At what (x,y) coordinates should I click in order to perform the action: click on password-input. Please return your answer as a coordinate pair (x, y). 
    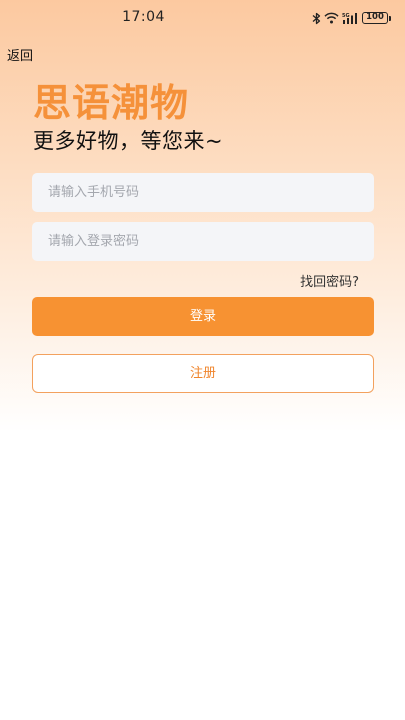
    Looking at the image, I should click on (203, 241).